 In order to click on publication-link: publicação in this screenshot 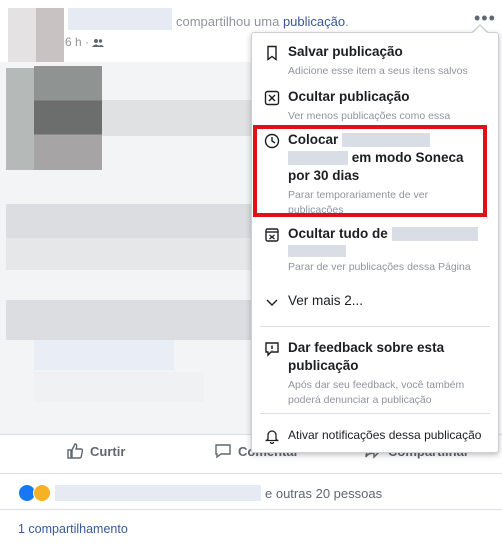, I will do `click(314, 21)`.